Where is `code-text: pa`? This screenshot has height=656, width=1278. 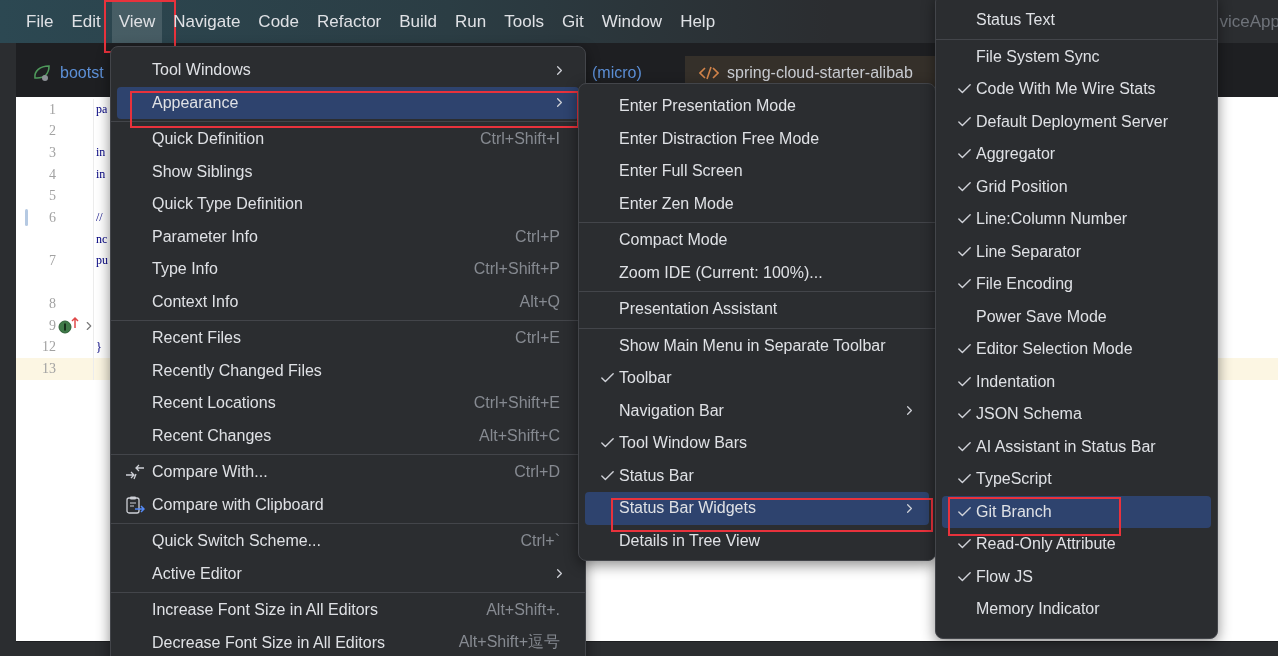 code-text: pa is located at coordinates (101, 110).